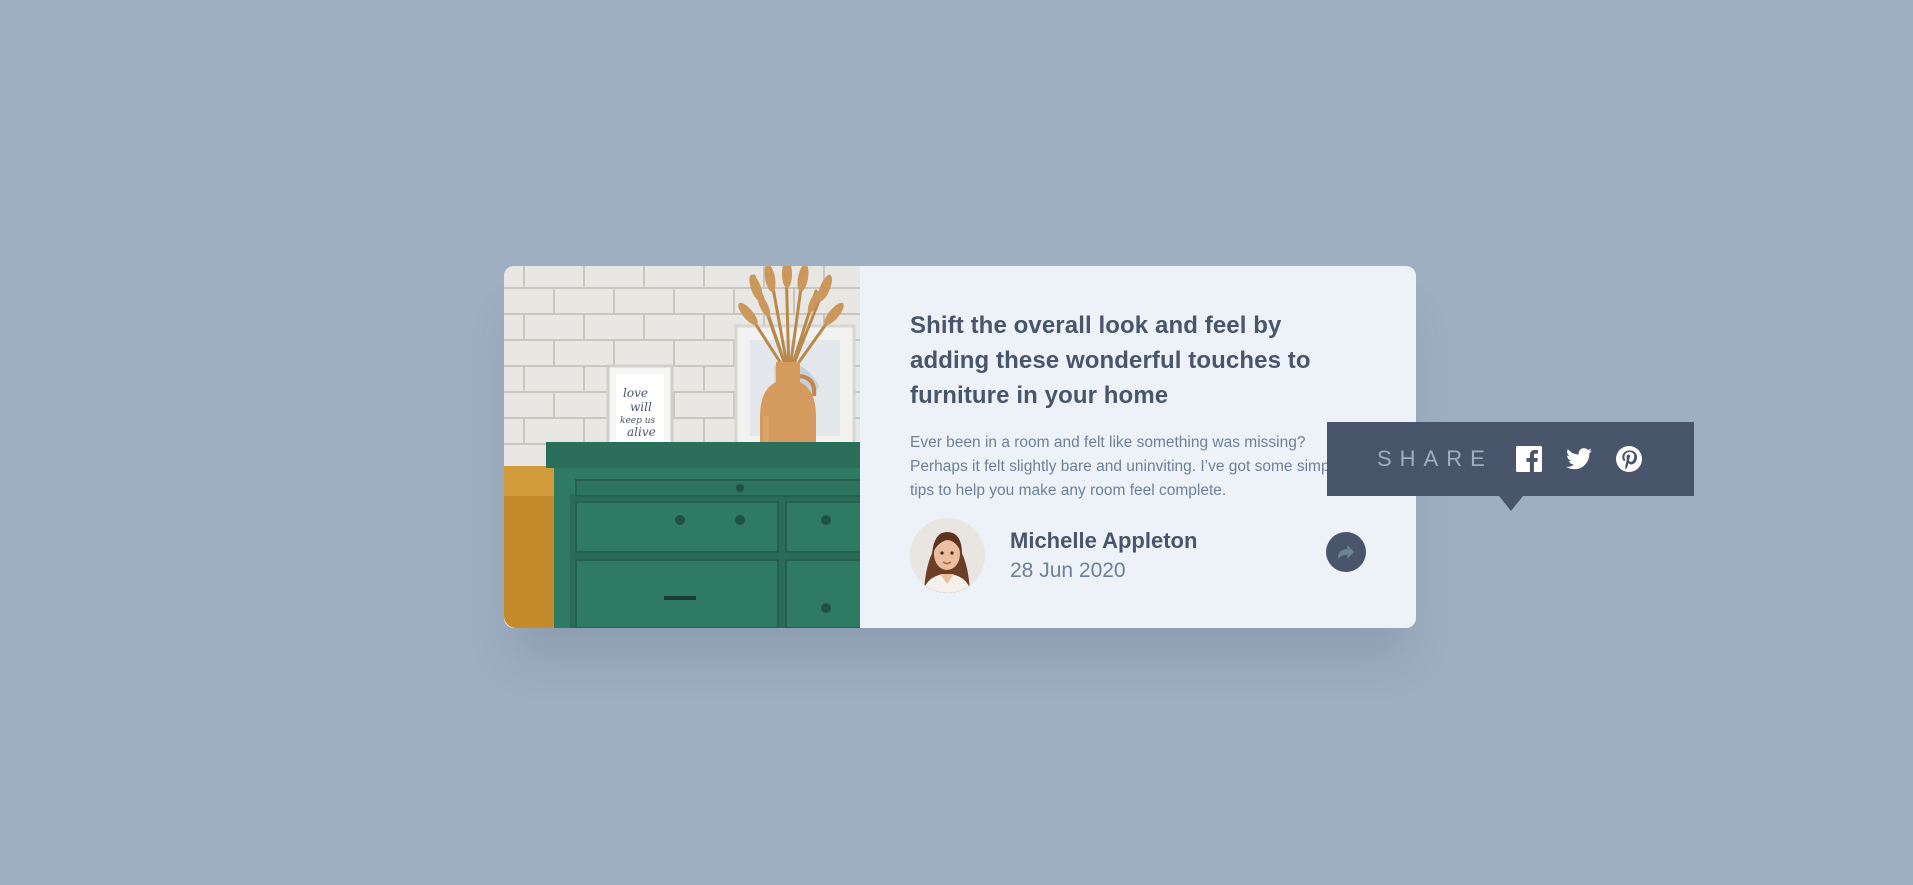 The width and height of the screenshot is (1913, 885). Describe the element at coordinates (1529, 459) in the screenshot. I see `facebook-icon` at that location.